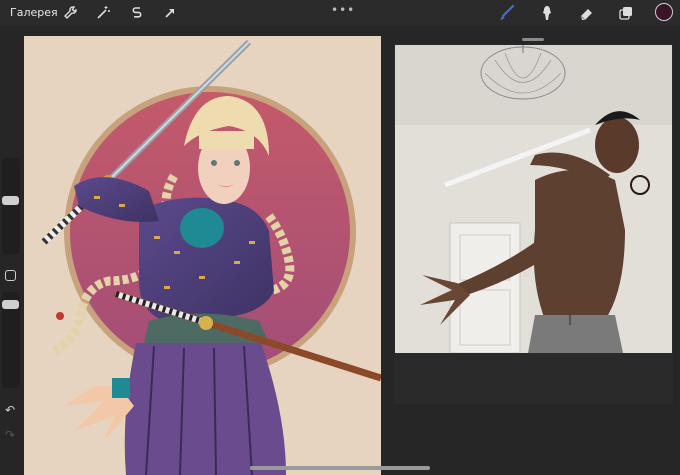 Image resolution: width=680 pixels, height=475 pixels. I want to click on left-sidebar: ↶ ↷, so click(11, 237).